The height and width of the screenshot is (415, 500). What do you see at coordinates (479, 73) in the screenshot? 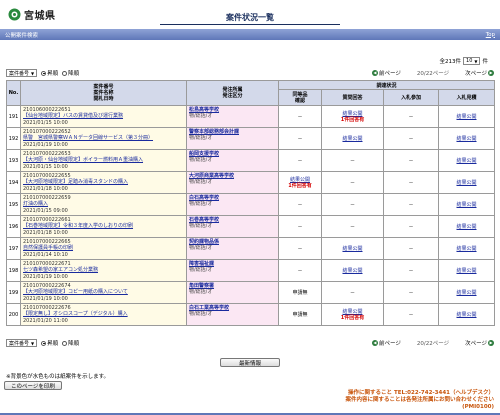
I see `next-page-link: 次ページ ▶` at bounding box center [479, 73].